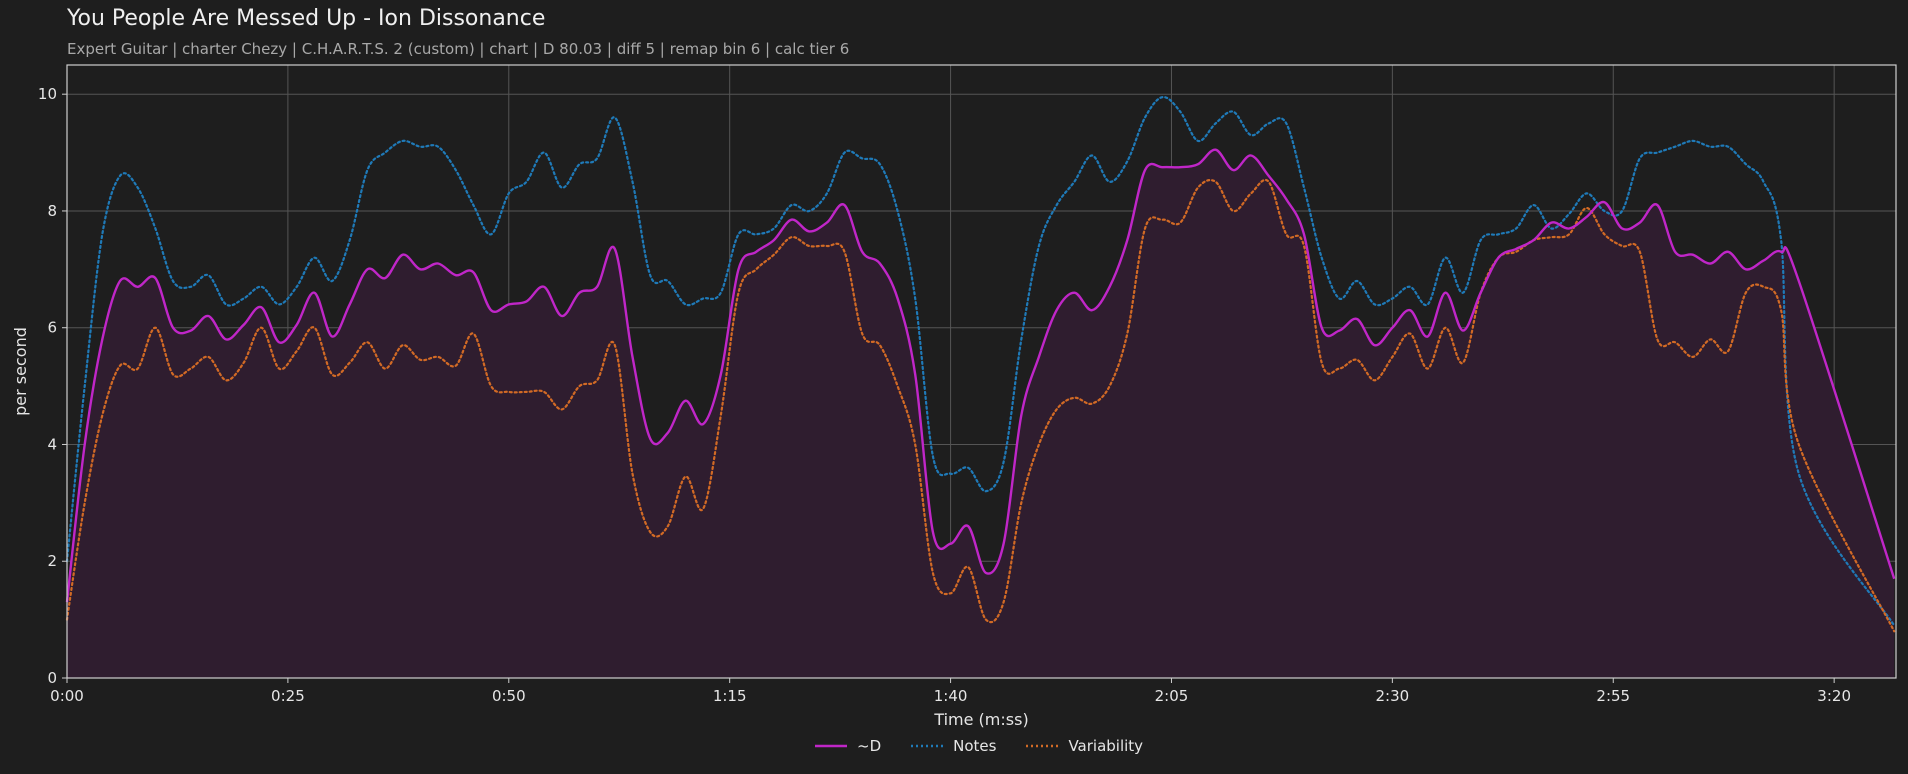 The height and width of the screenshot is (774, 1908). Describe the element at coordinates (288, 696) in the screenshot. I see `x-tick-label: 0:25` at that location.